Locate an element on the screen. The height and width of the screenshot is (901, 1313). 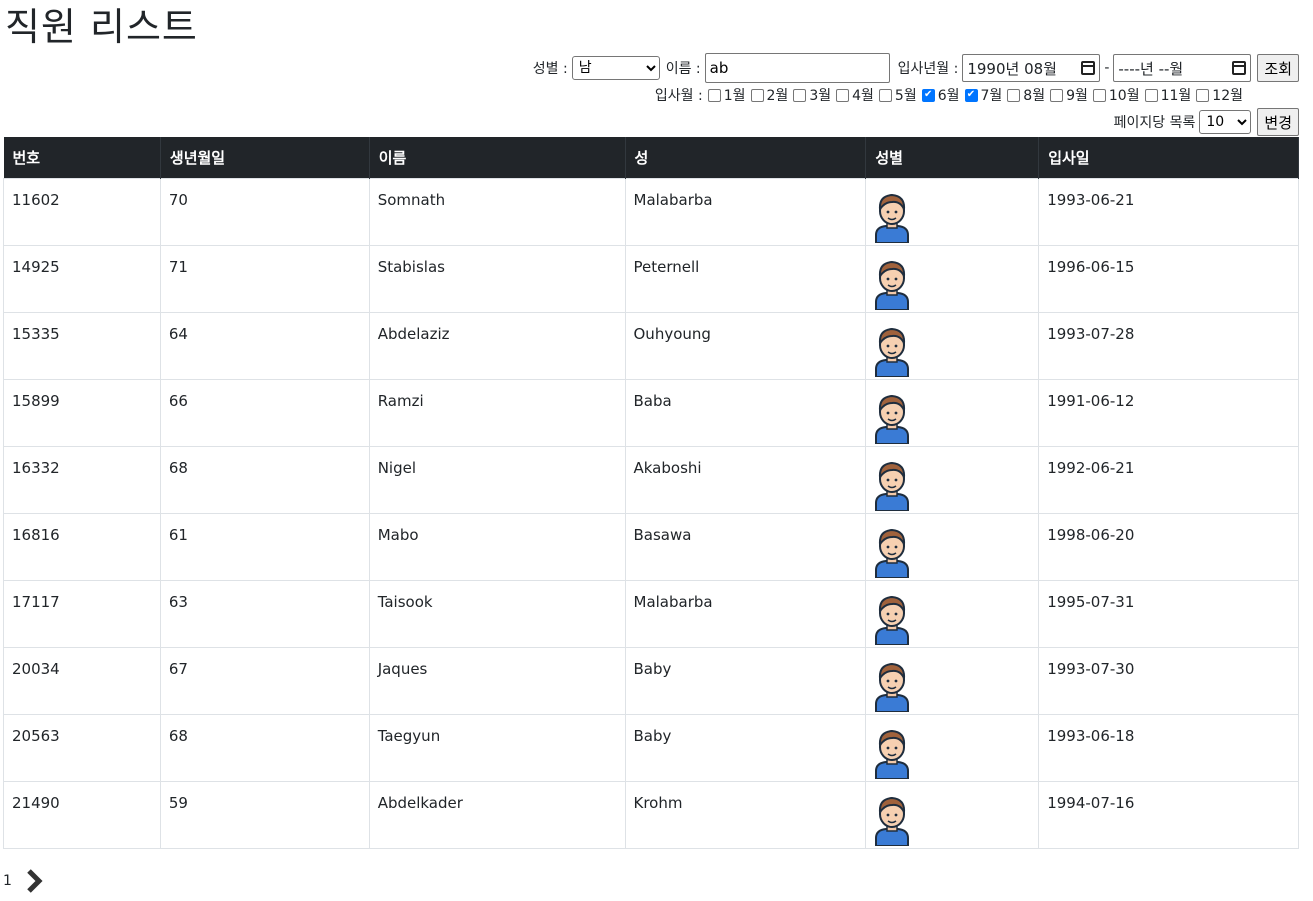
cell-first-name: Somnath is located at coordinates (497, 211).